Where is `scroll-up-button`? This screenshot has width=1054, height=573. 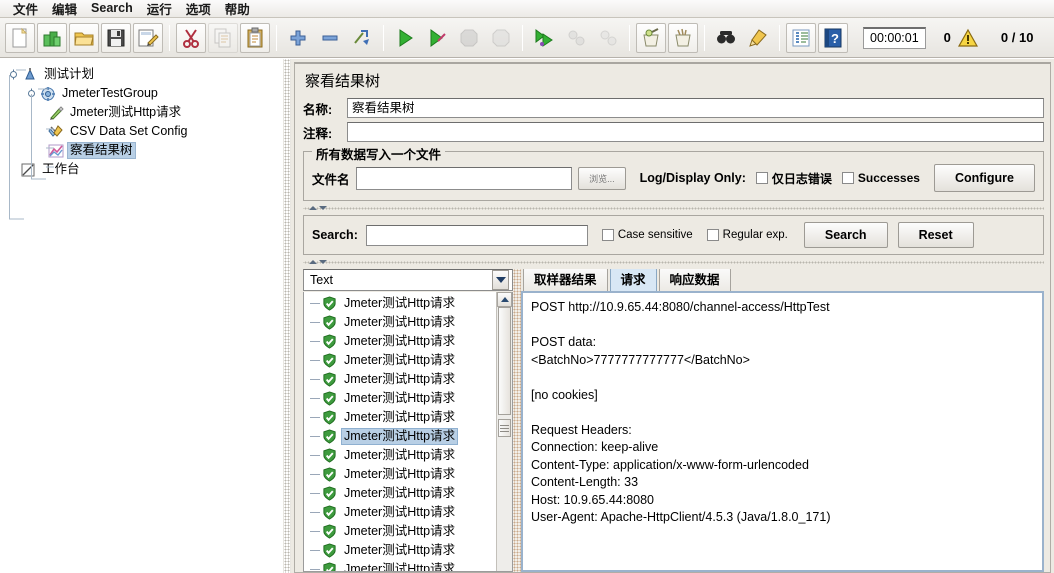 scroll-up-button is located at coordinates (504, 299).